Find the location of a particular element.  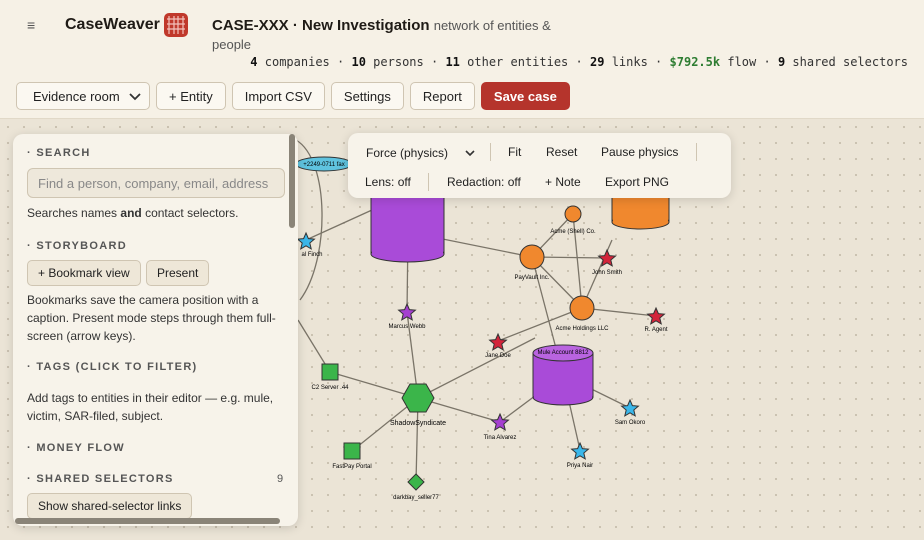

agent-label: R. Agent is located at coordinates (655, 330).